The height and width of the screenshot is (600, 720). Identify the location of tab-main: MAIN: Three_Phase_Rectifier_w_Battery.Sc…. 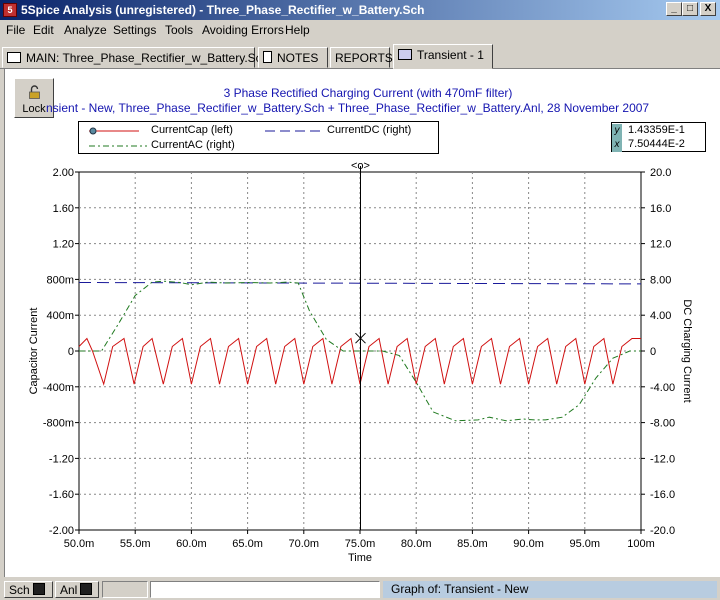
(135, 57).